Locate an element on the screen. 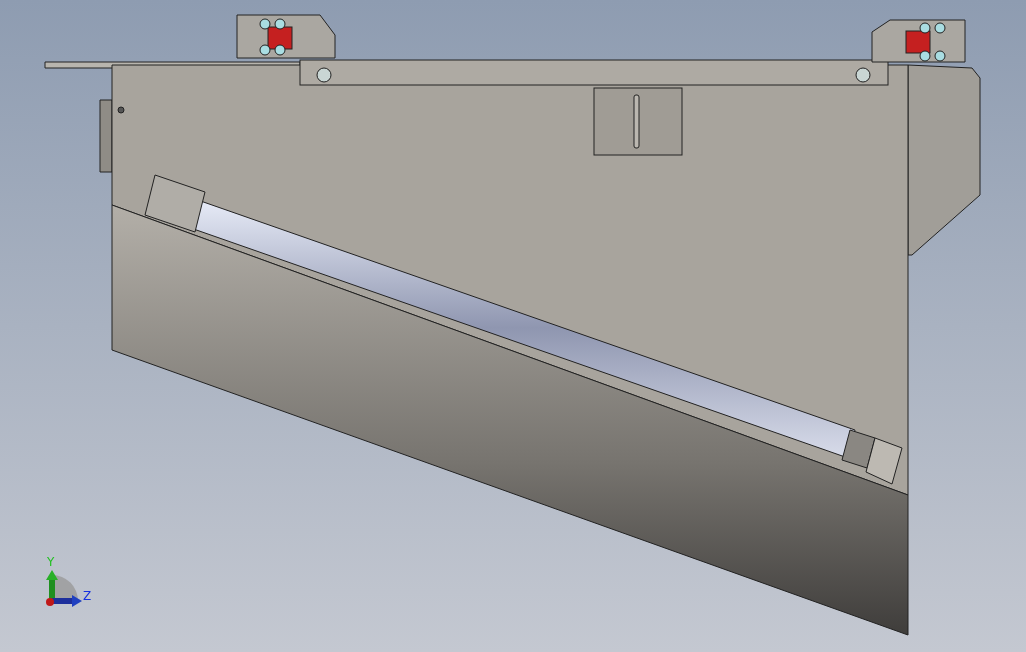  z-axis-label: Z is located at coordinates (87, 596).